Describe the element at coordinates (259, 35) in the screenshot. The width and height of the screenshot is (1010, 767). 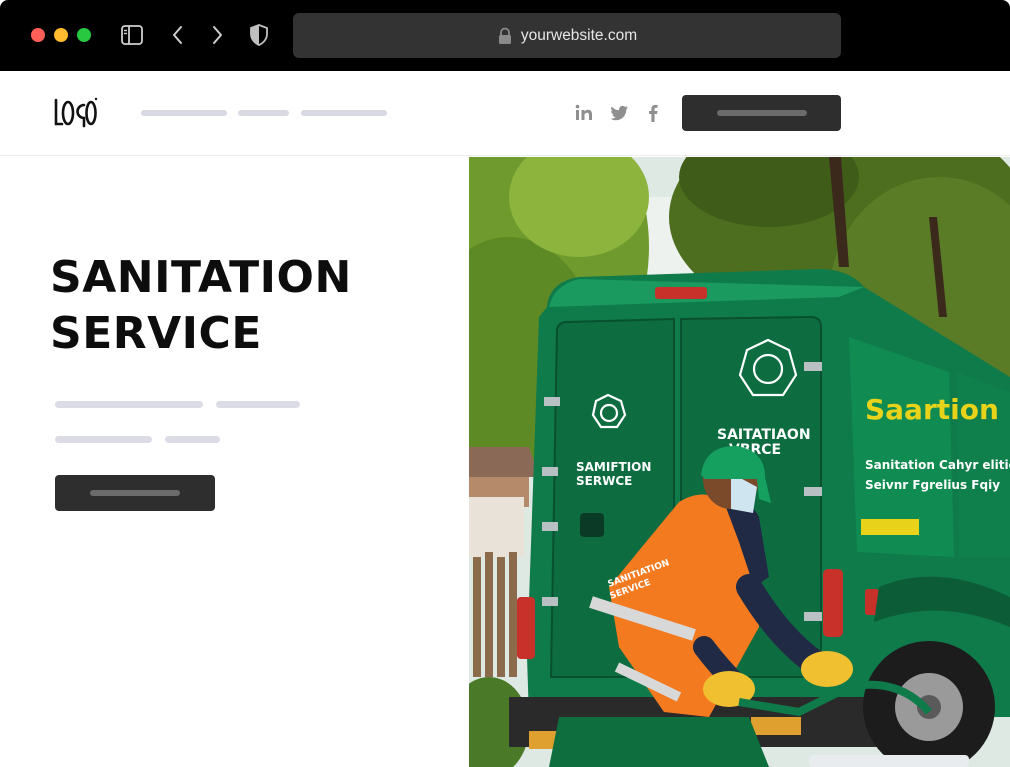
I see `shield-icon` at that location.